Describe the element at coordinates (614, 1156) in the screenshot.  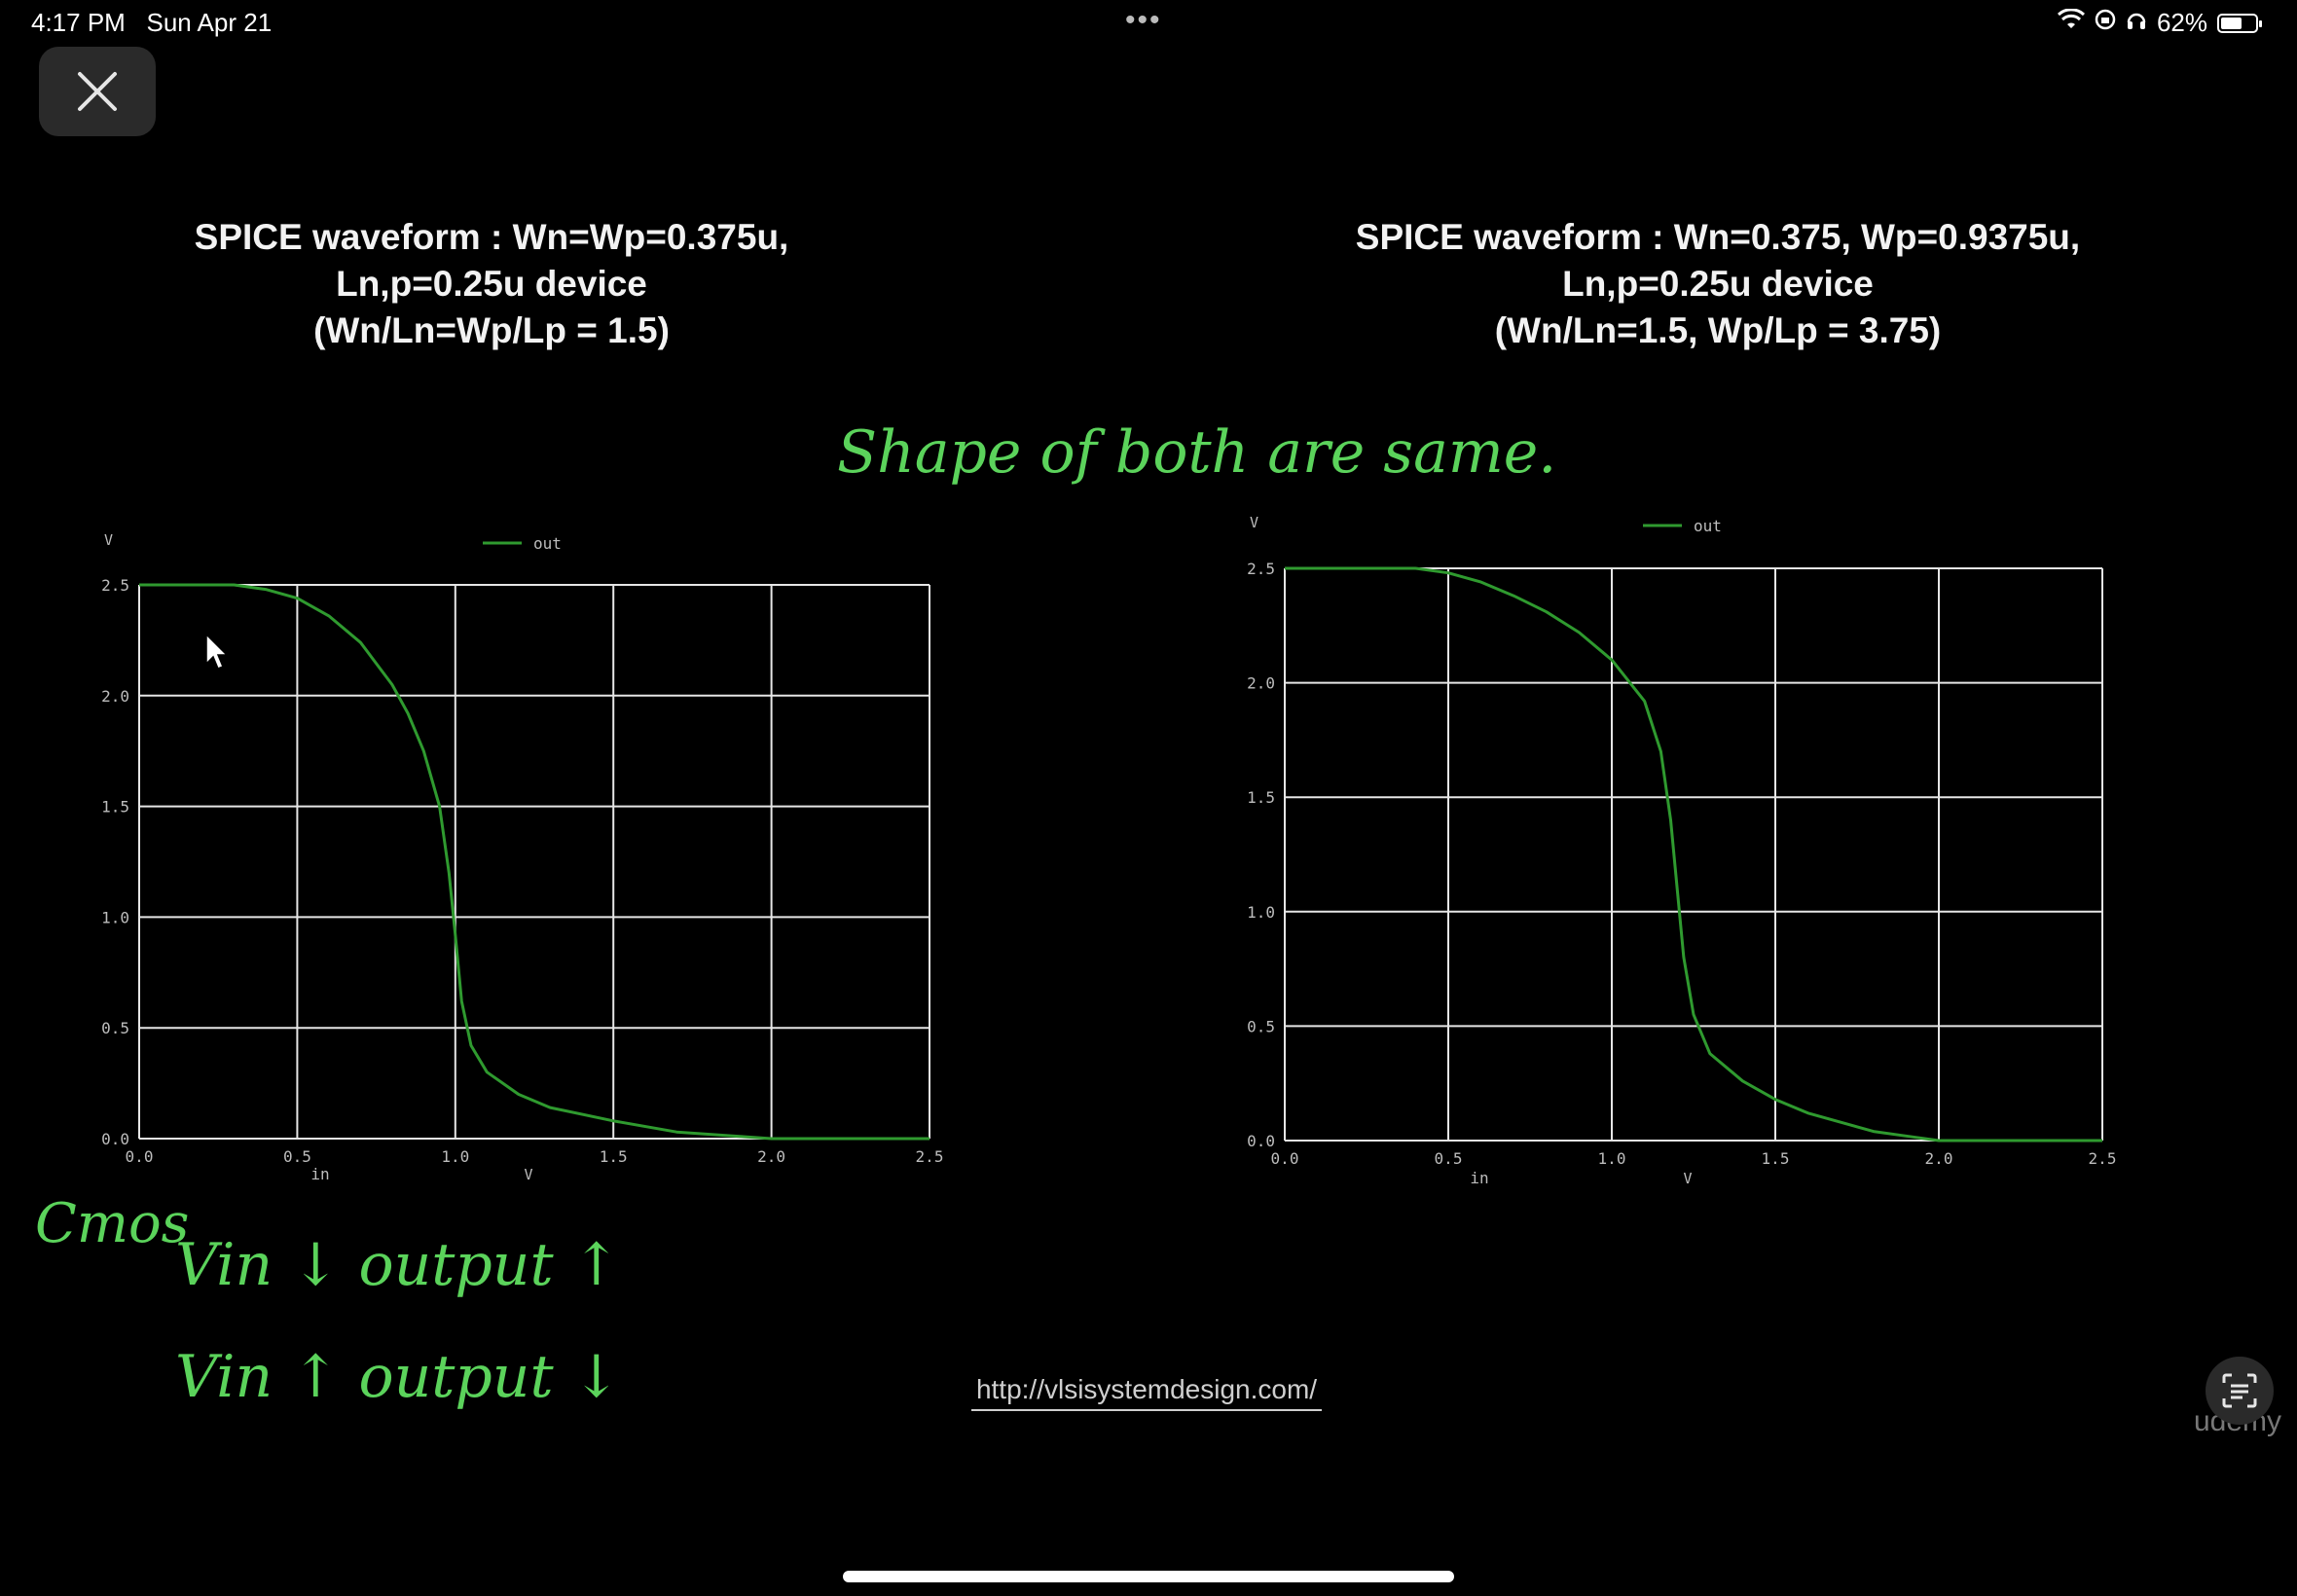
I see `left-x-tick-3: 1.5` at that location.